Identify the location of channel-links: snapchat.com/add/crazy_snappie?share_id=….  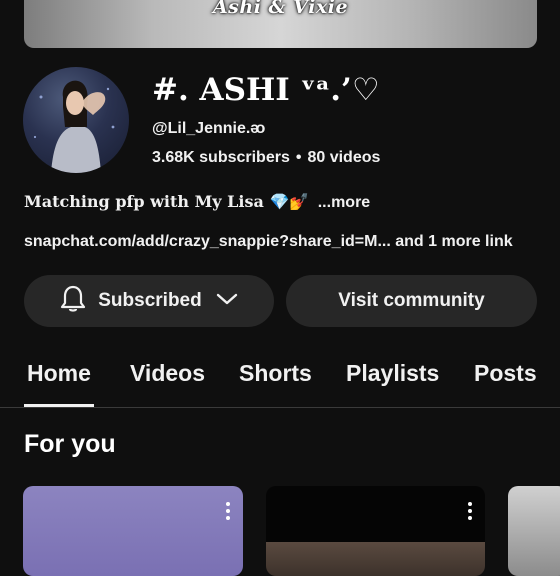
(268, 242).